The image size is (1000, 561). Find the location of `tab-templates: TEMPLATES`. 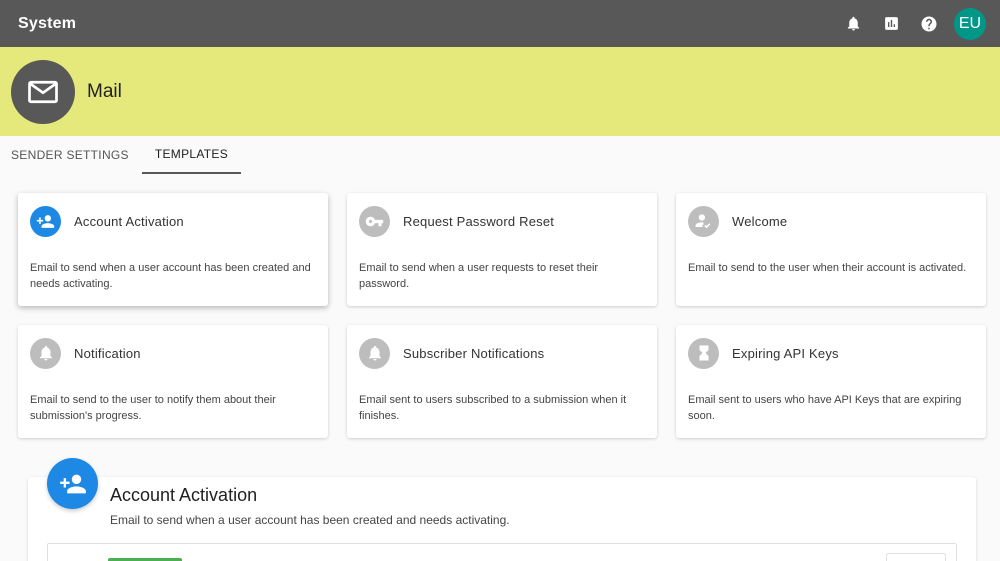

tab-templates: TEMPLATES is located at coordinates (191, 155).